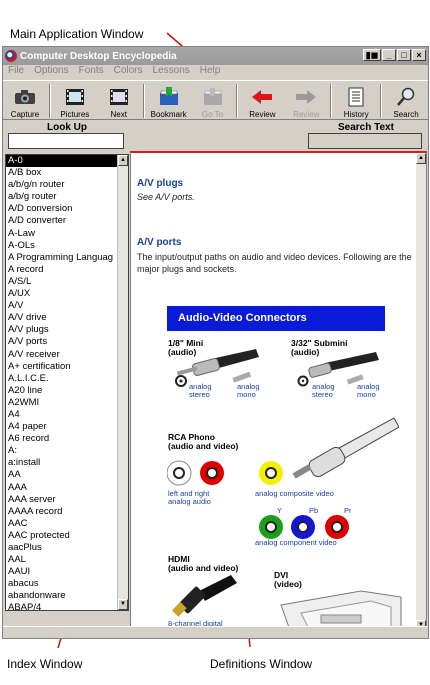  Describe the element at coordinates (67, 209) in the screenshot. I see `index-list-item: A/D conversion` at that location.